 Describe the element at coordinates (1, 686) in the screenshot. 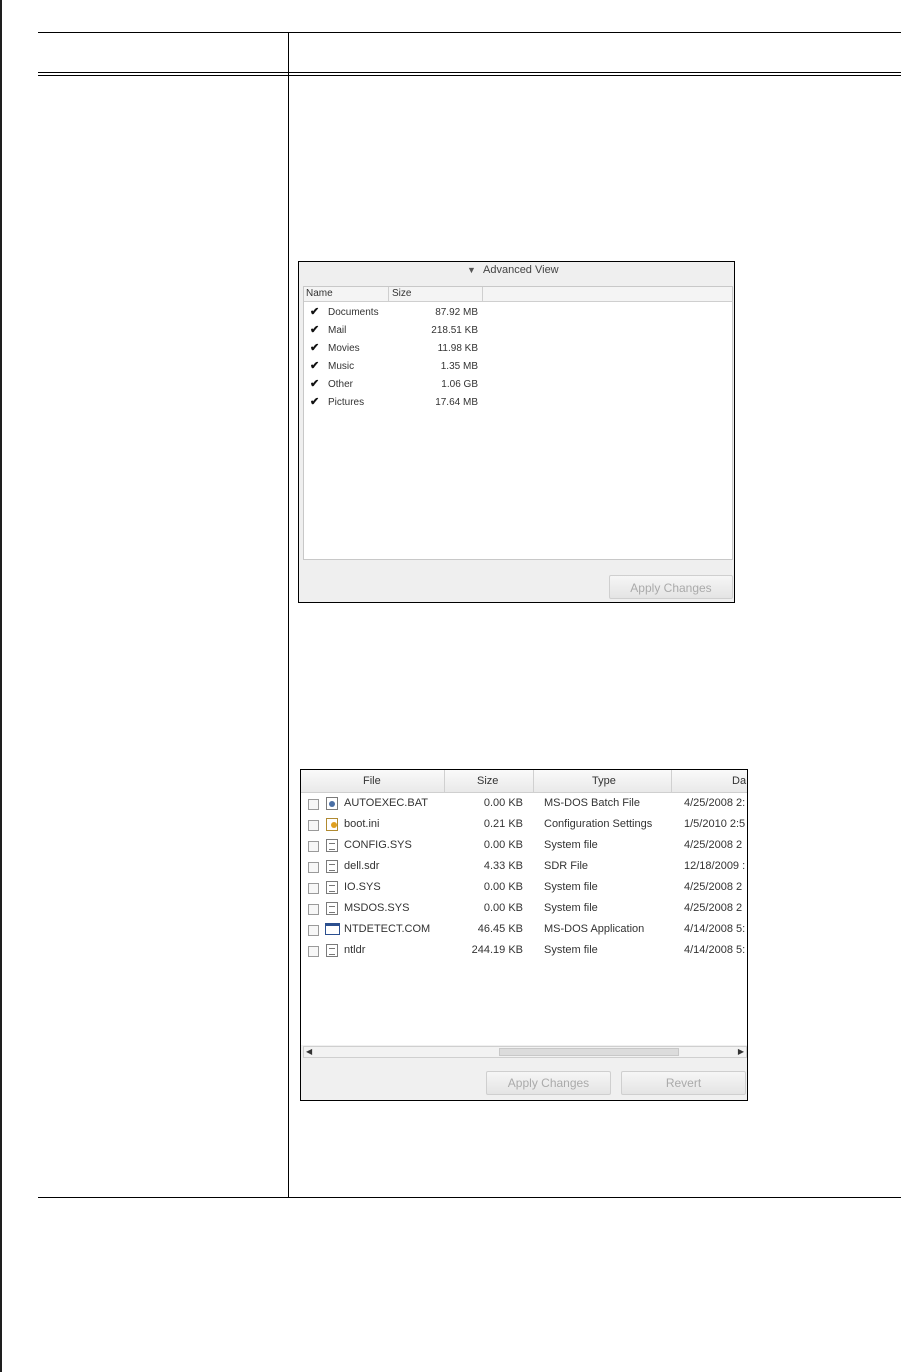

I see `page-left-rule` at that location.